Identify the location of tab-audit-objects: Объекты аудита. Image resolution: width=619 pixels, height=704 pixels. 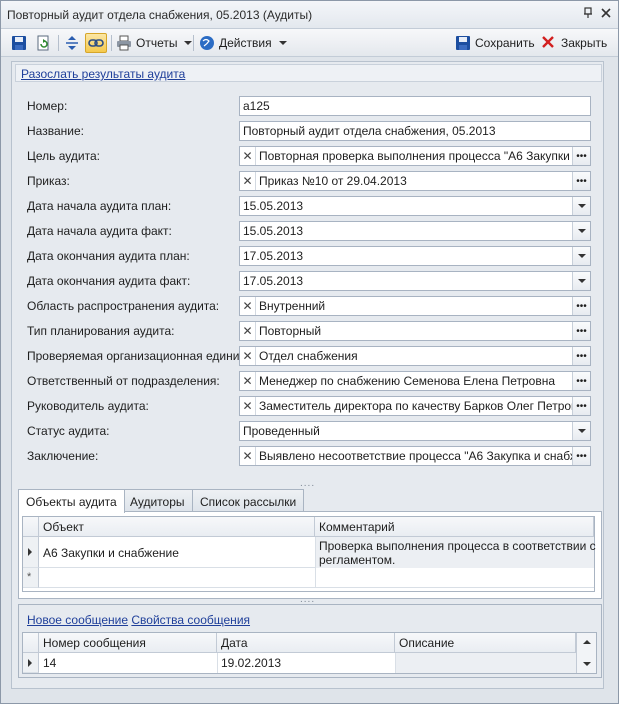
(71, 501).